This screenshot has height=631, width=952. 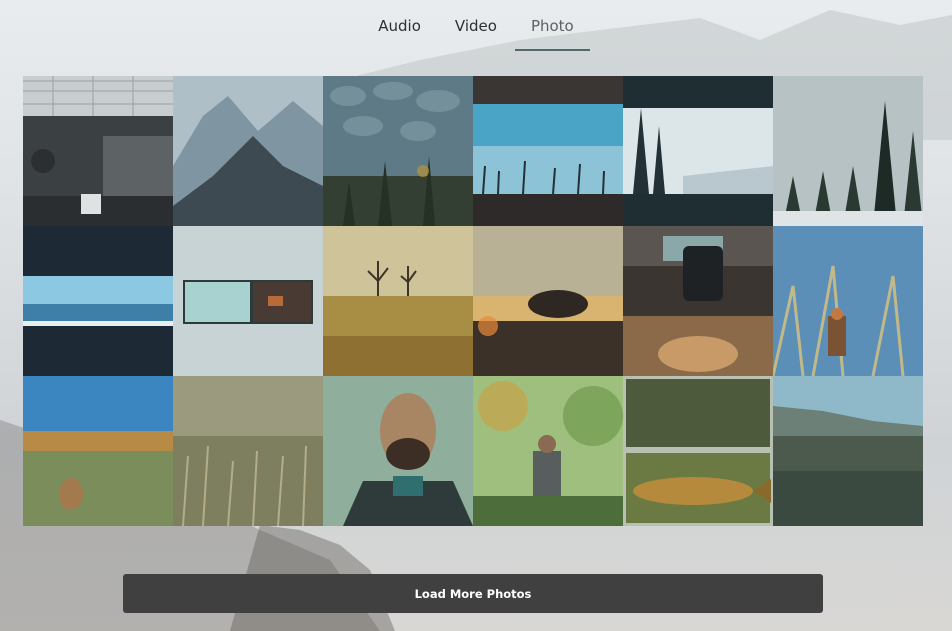 What do you see at coordinates (476, 17) in the screenshot?
I see `tab-video: Video` at bounding box center [476, 17].